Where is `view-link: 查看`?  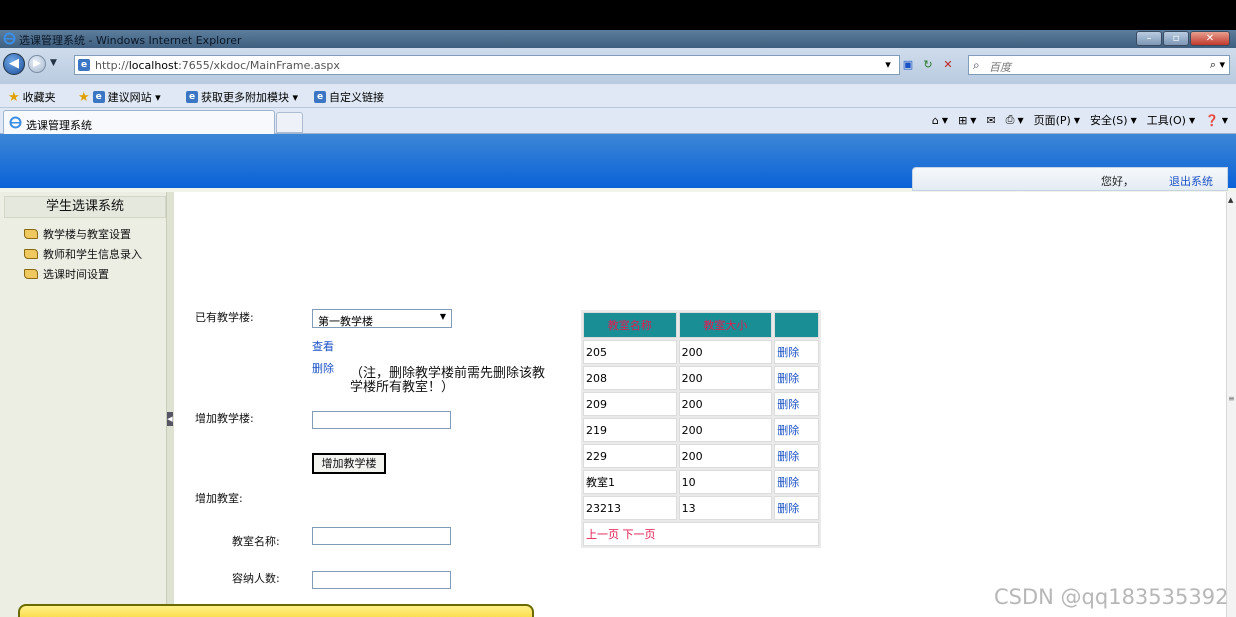 view-link: 查看 is located at coordinates (323, 346).